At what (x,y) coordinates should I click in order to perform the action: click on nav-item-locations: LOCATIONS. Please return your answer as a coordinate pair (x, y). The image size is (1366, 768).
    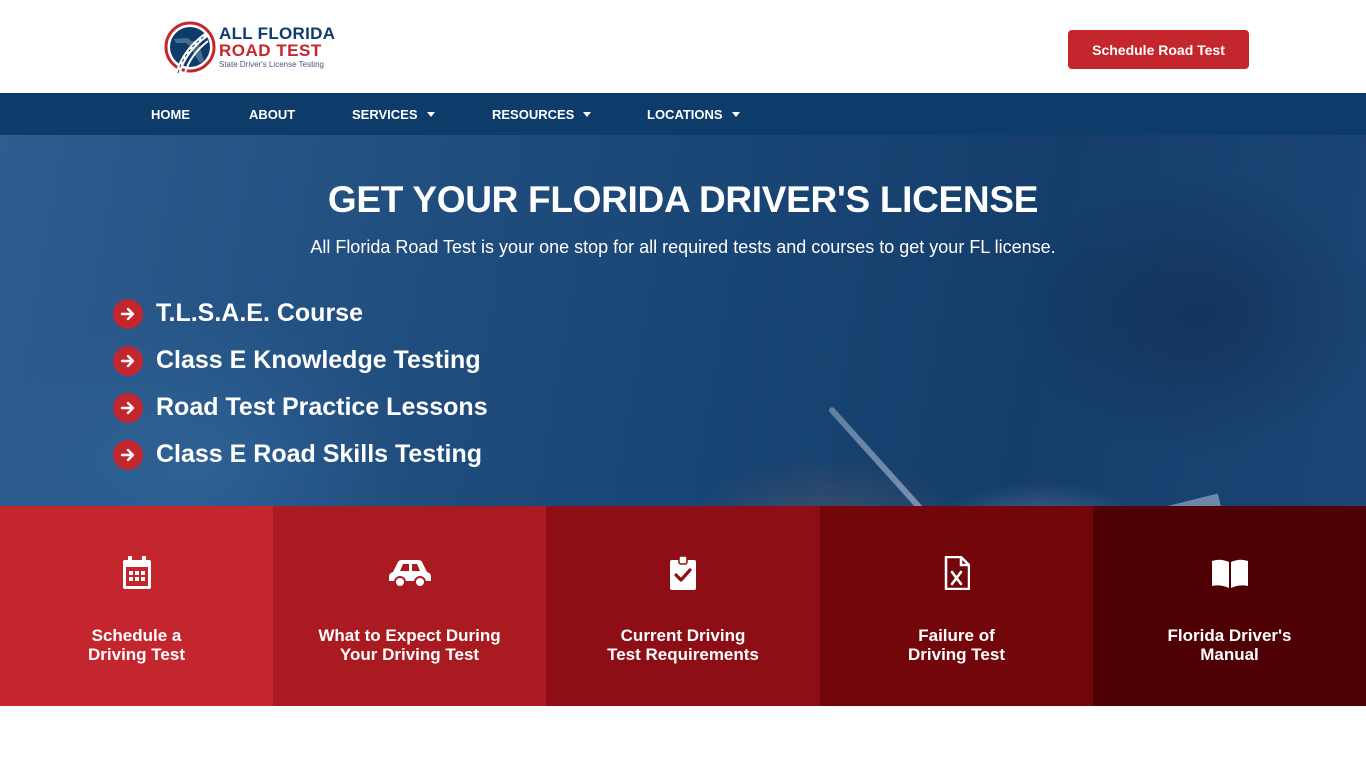
    Looking at the image, I should click on (693, 114).